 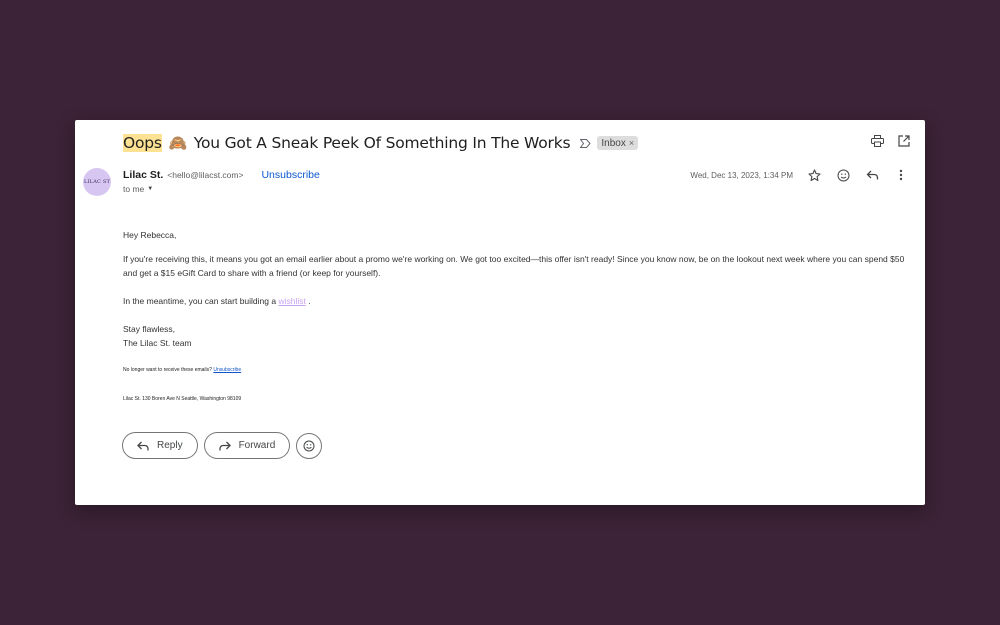 I want to click on star-icon, so click(x=814, y=175).